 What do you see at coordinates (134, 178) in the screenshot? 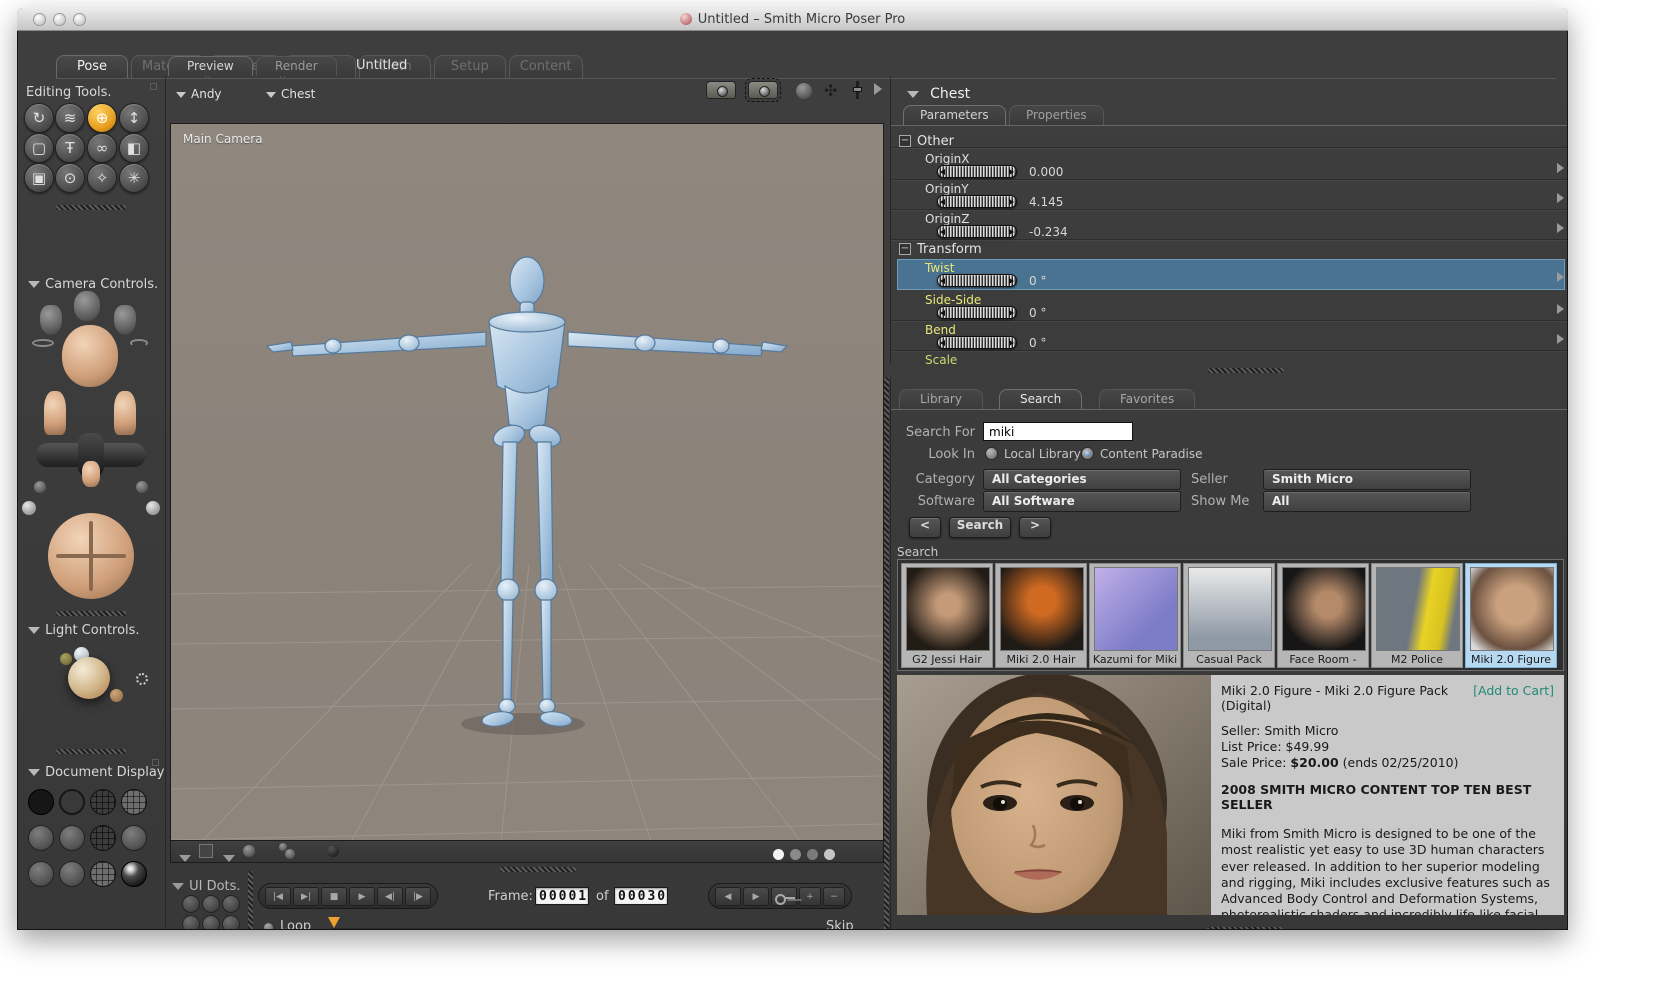
I see `direct-manipulation-tool-icon: ✳` at bounding box center [134, 178].